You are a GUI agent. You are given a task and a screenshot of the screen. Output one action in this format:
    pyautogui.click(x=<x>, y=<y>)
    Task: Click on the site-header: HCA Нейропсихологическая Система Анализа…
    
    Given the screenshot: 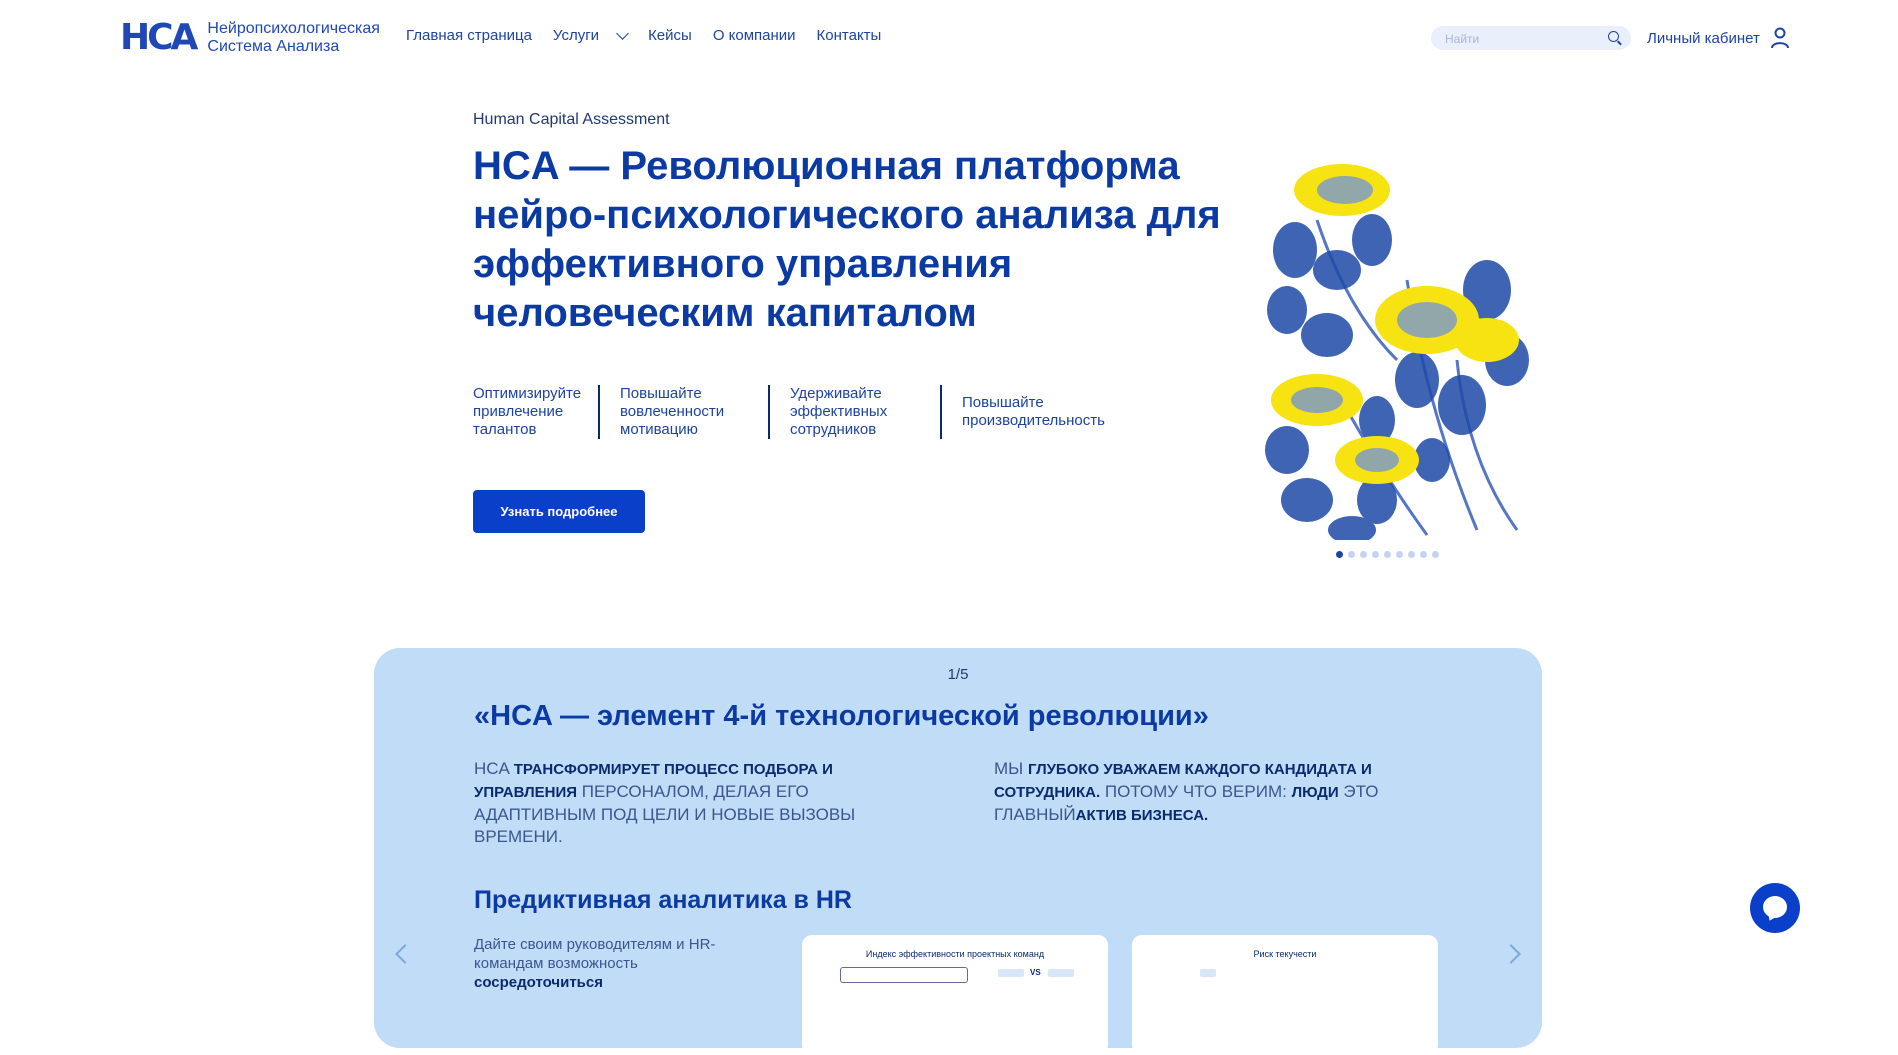 What is the action you would take?
    pyautogui.click(x=949, y=38)
    